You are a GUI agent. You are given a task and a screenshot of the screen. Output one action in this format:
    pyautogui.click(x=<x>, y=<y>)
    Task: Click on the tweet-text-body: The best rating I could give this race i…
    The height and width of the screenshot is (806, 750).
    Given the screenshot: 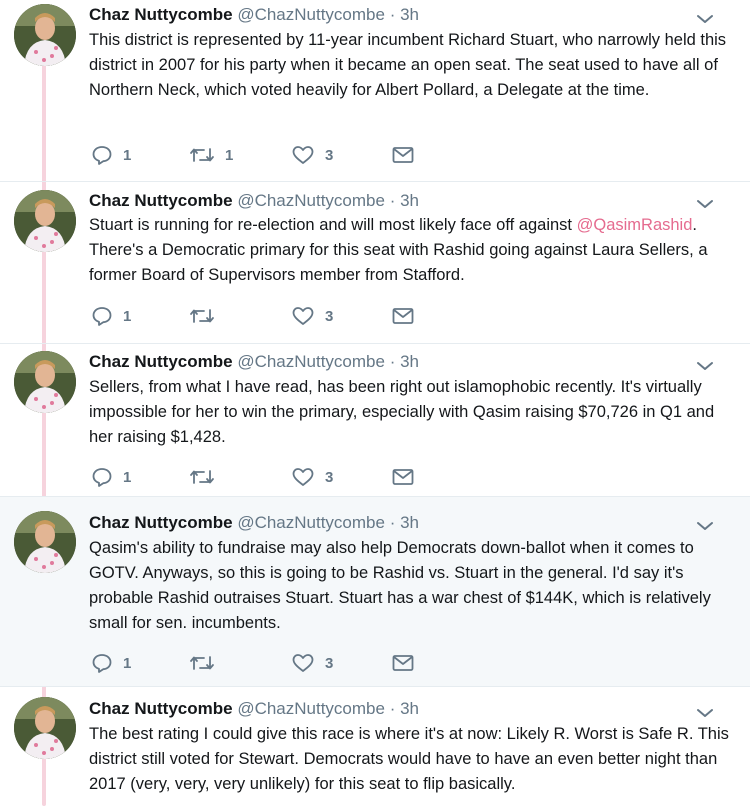 What is the action you would take?
    pyautogui.click(x=409, y=759)
    